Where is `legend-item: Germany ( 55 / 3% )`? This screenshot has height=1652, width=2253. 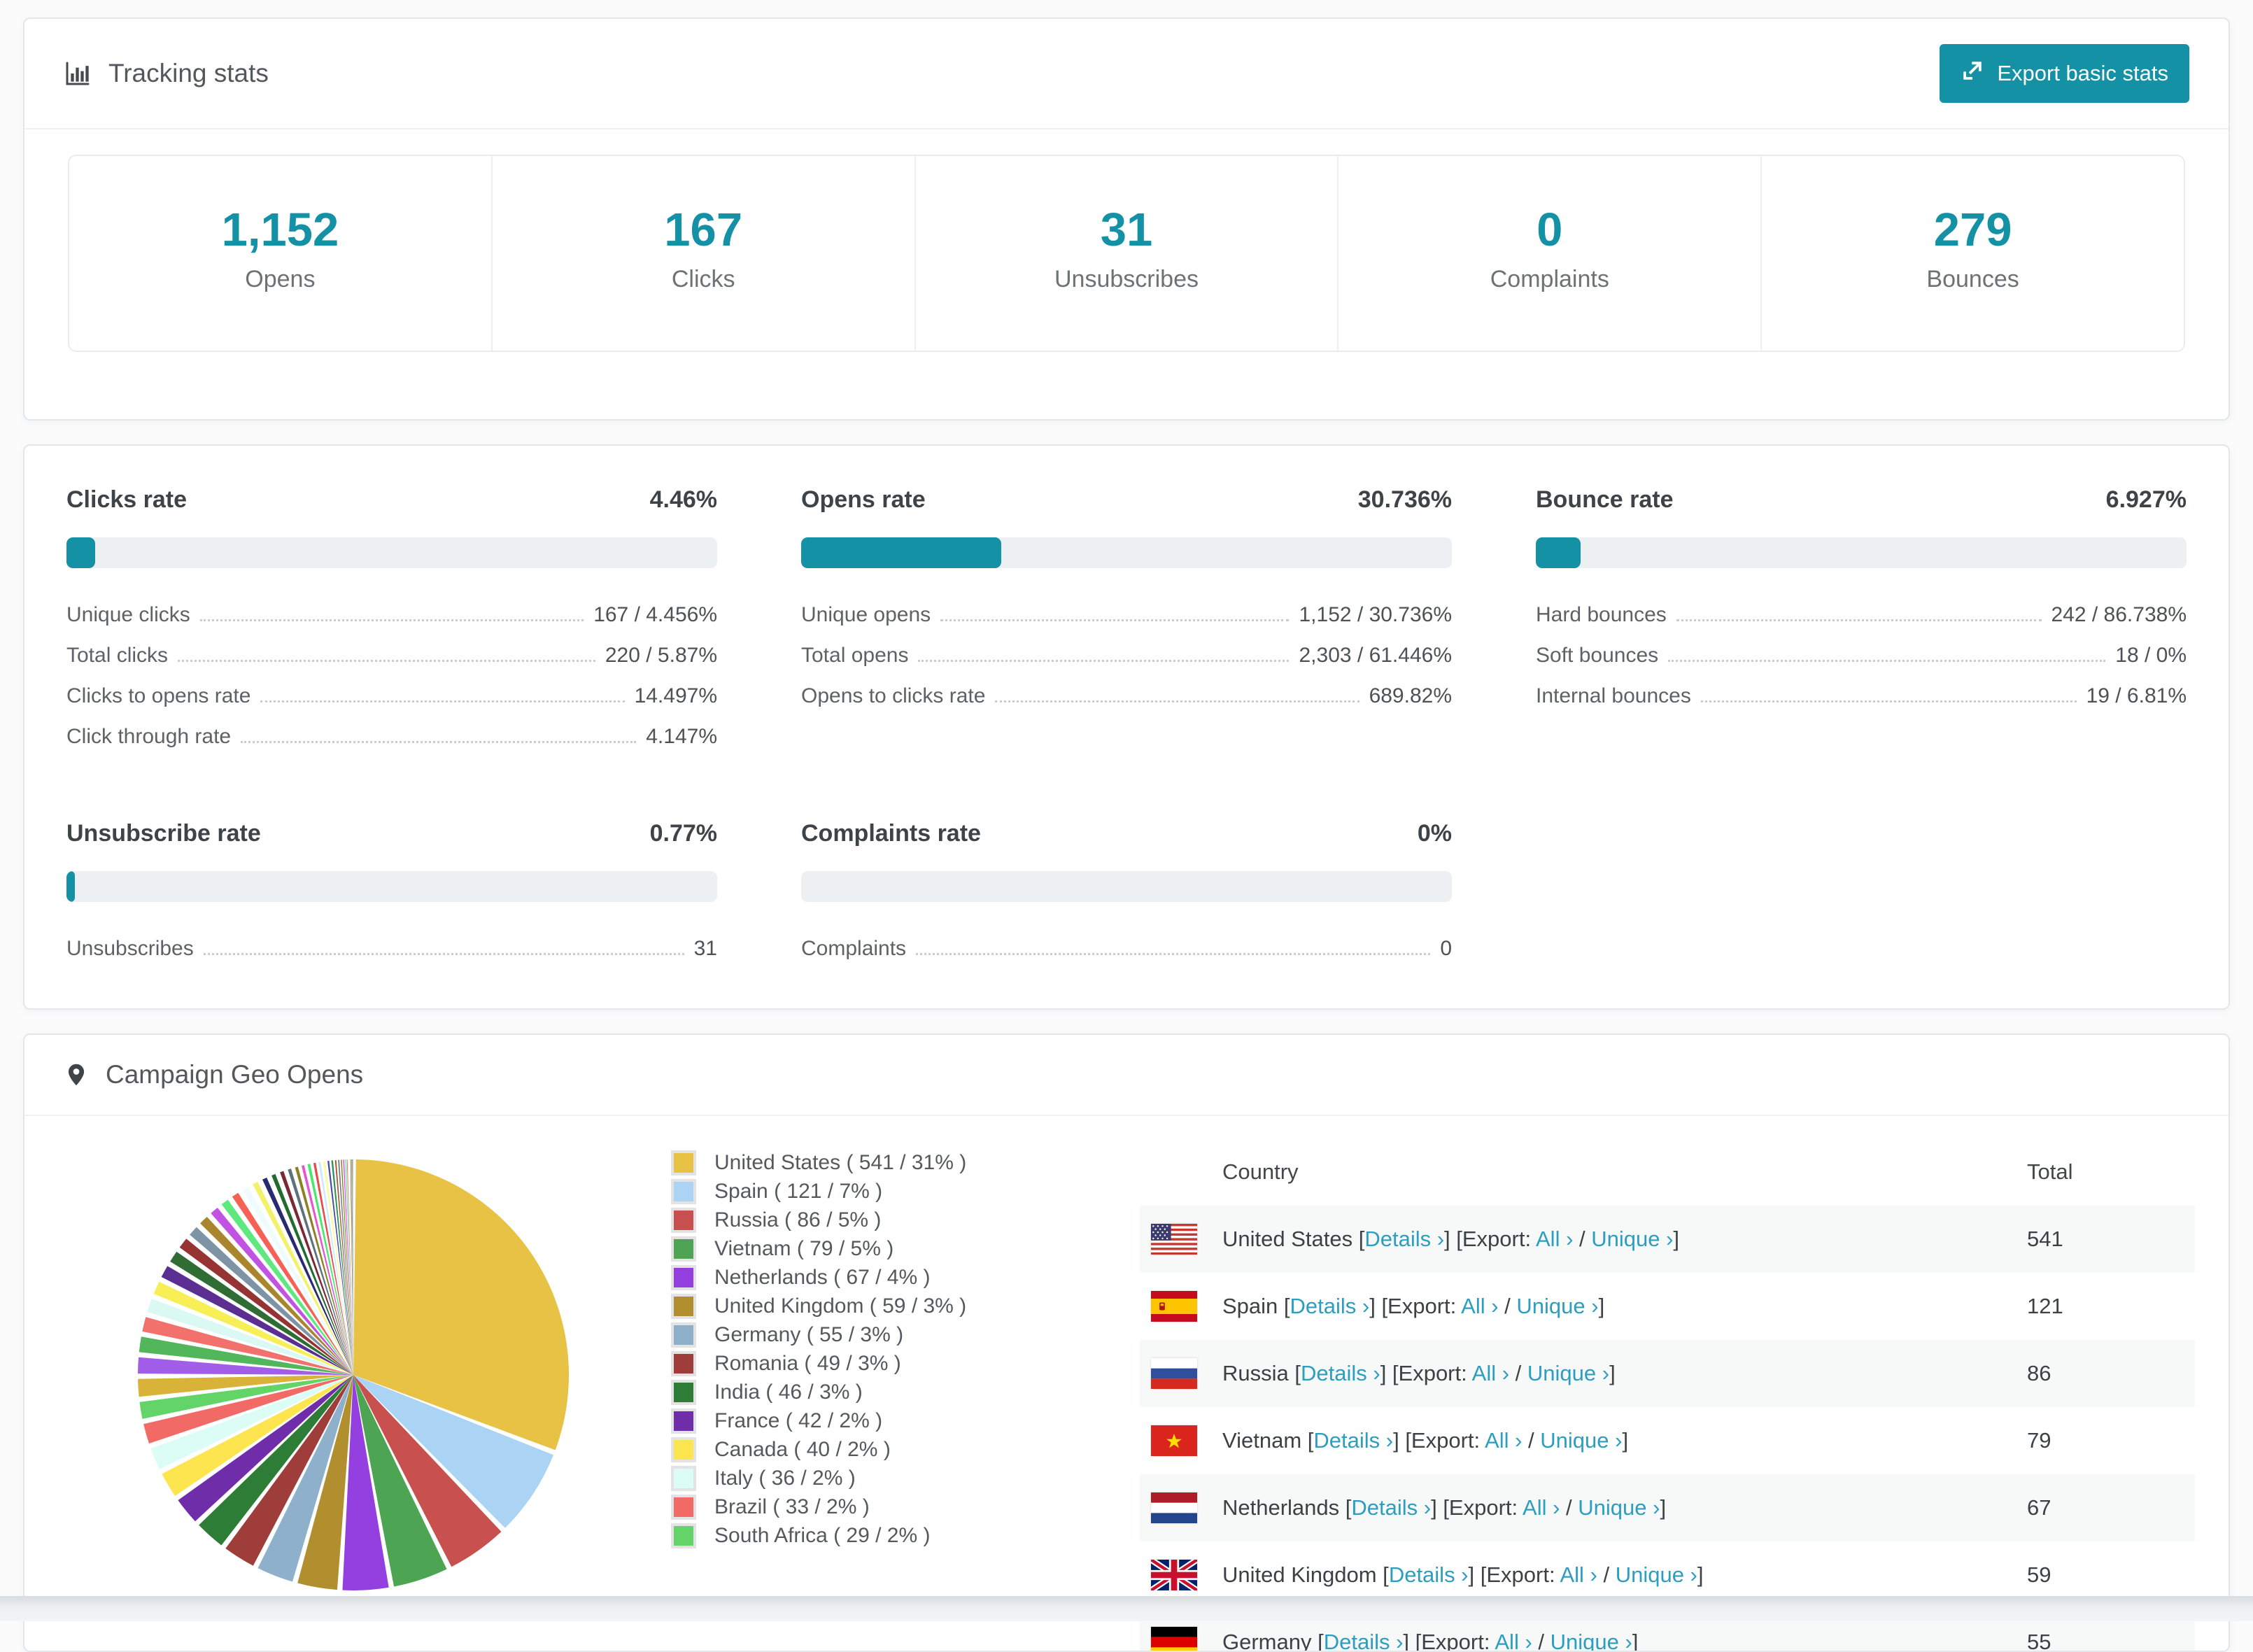
legend-item: Germany ( 55 / 3% ) is located at coordinates (900, 1334).